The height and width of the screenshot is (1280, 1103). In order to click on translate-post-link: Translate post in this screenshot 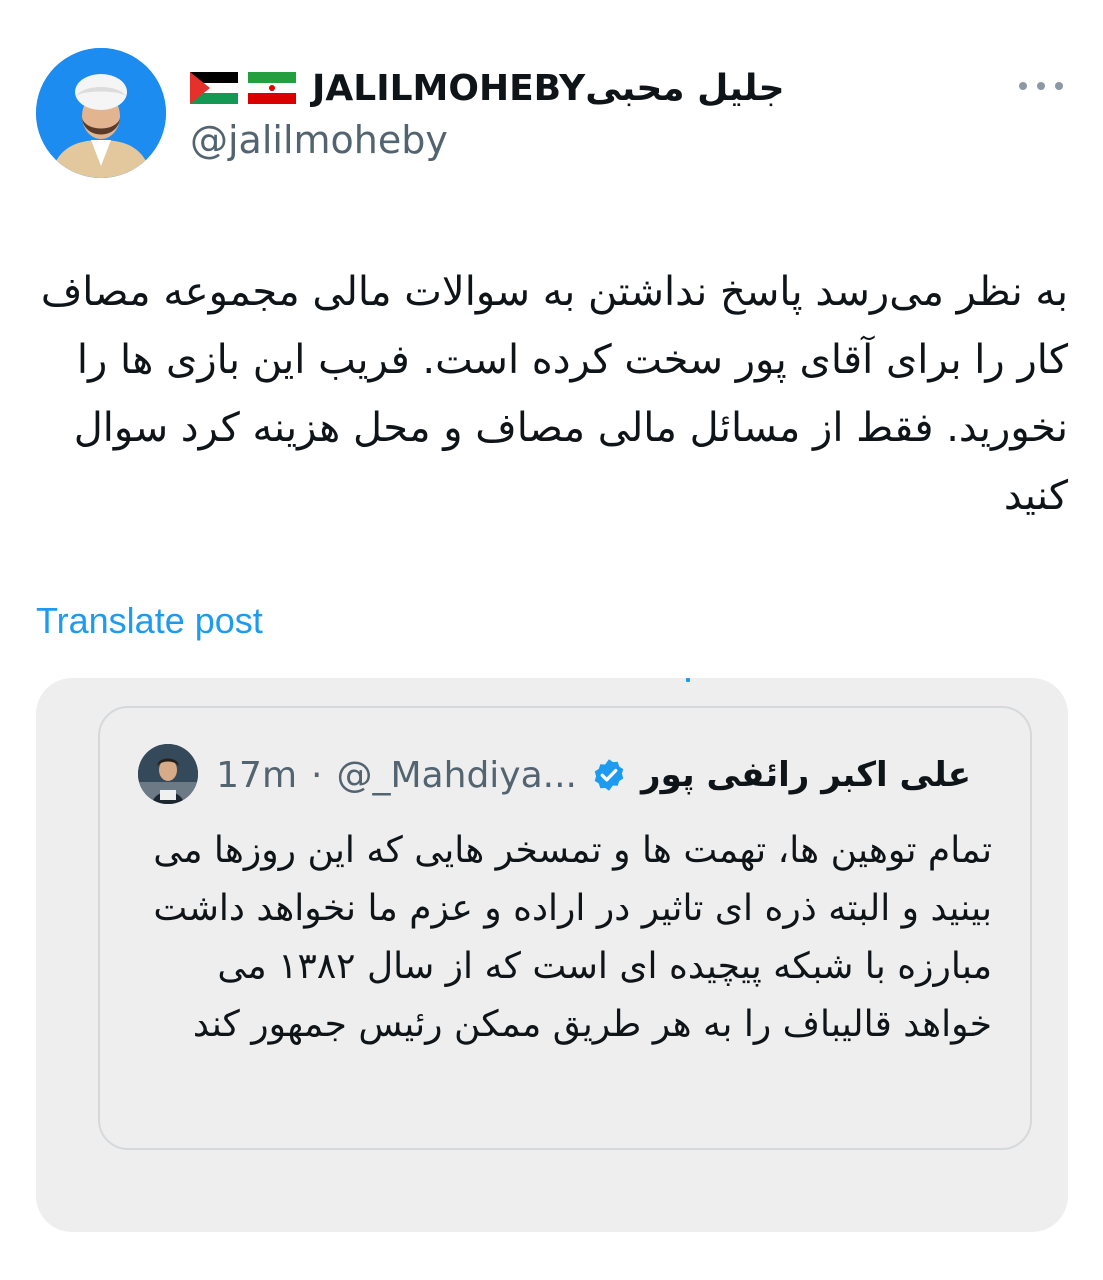, I will do `click(149, 621)`.